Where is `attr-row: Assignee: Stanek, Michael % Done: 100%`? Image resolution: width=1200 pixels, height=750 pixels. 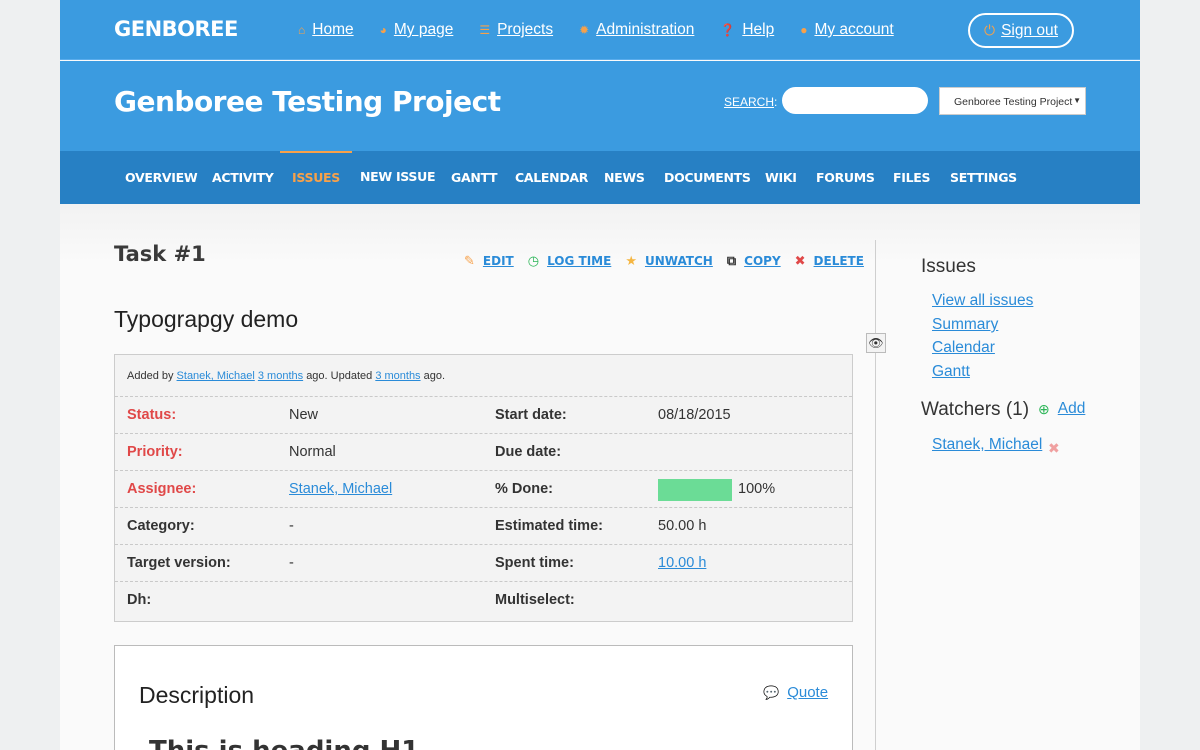 attr-row: Assignee: Stanek, Michael % Done: 100% is located at coordinates (483, 488).